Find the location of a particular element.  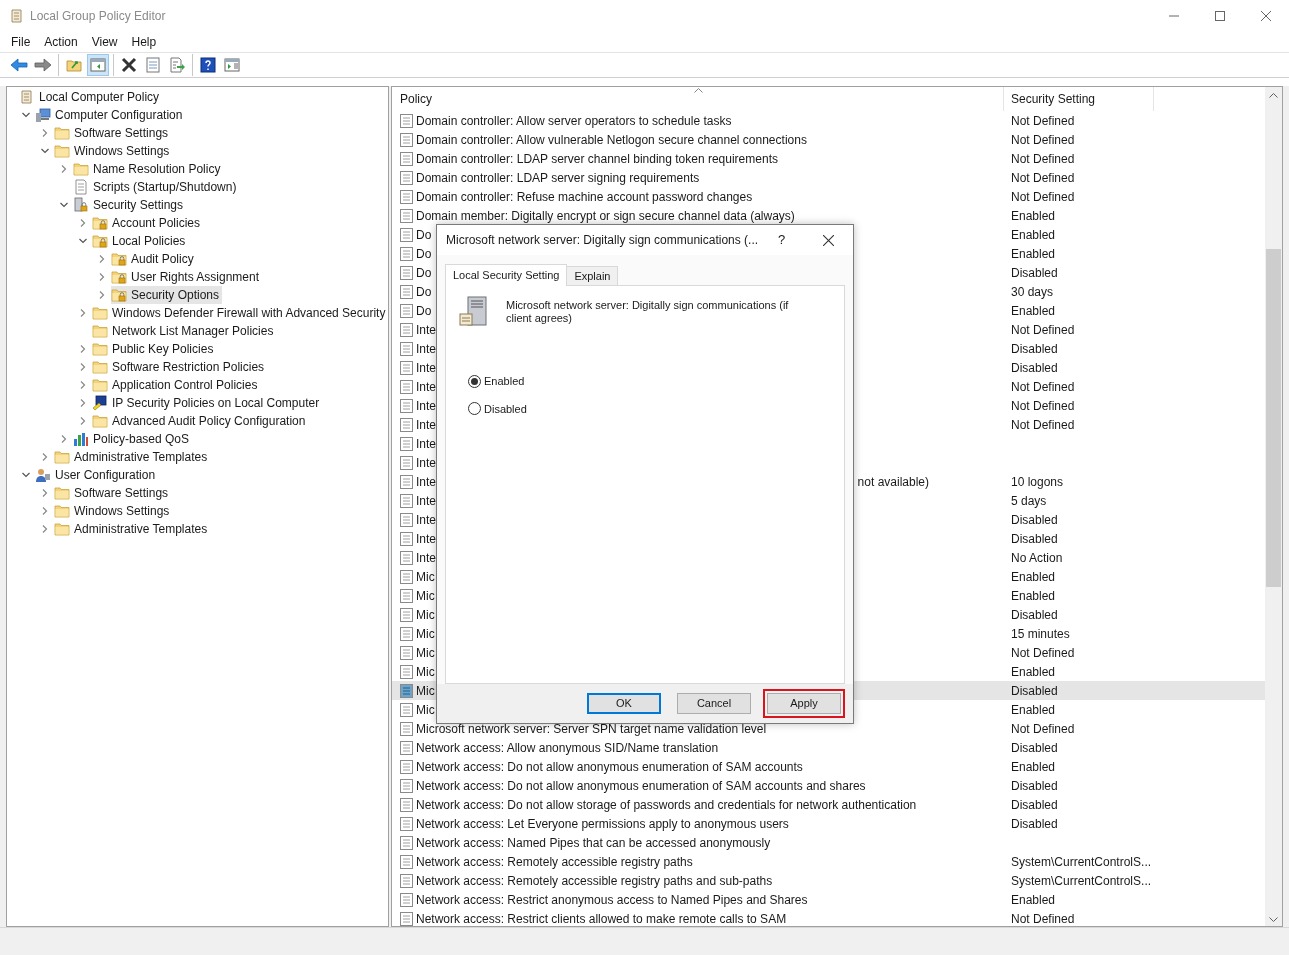

policy-description: Microsoft network server: Digitally sign communications (if client agrees) is located at coordinates (648, 312).